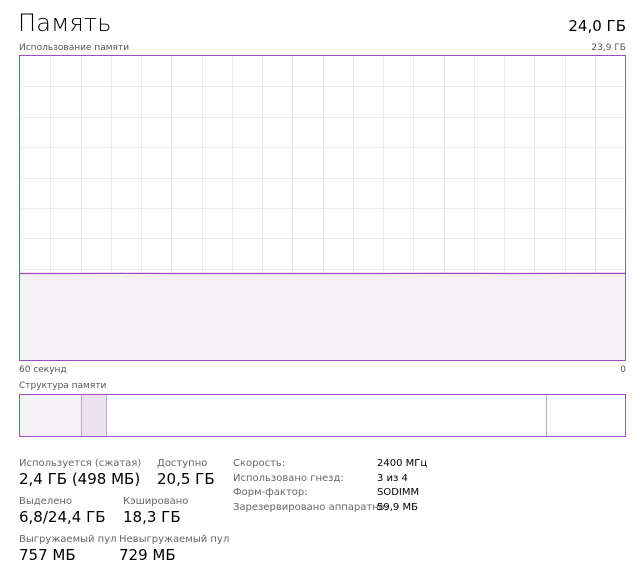 This screenshot has width=640, height=582. I want to click on detail-slots: Использовано гнезд: 3 из 4, so click(330, 480).